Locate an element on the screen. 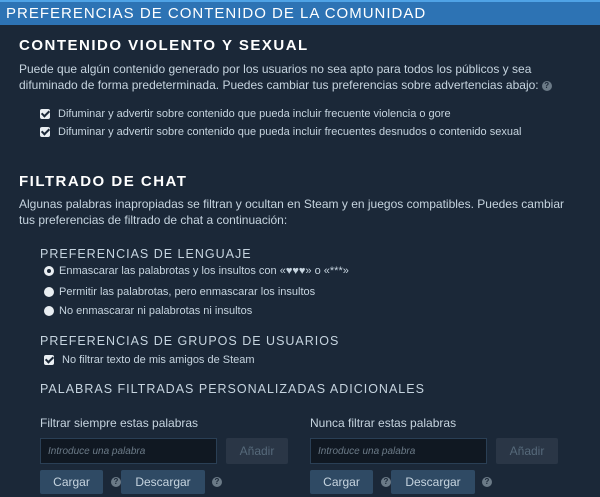 This screenshot has height=497, width=600. language-prefs-title: PREFERENCIAS DE LENGUAJE is located at coordinates (146, 254).